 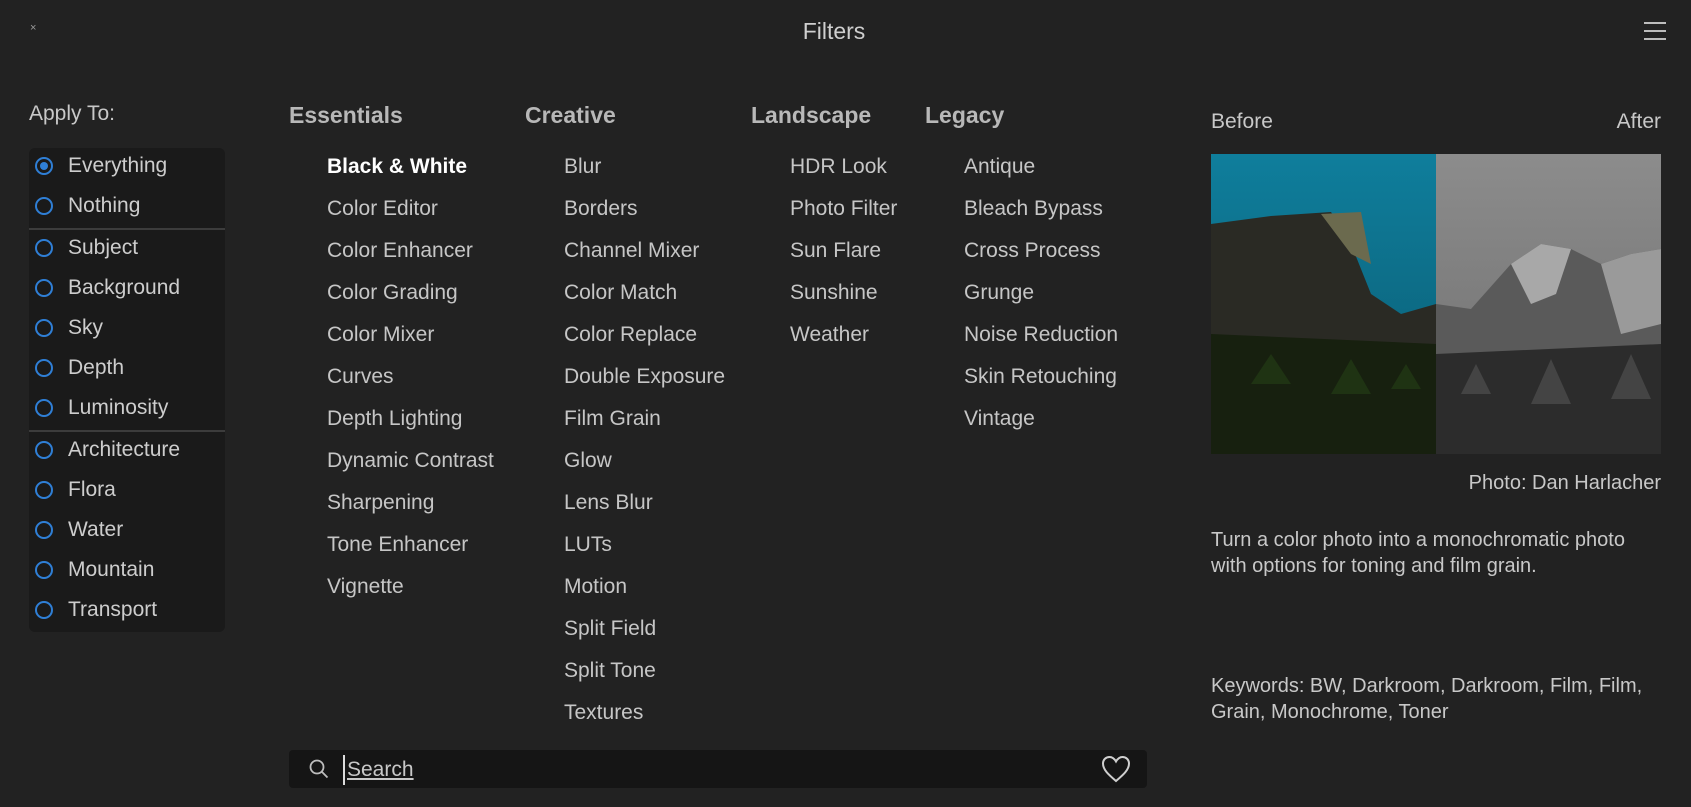 I want to click on filter-item: Color Grading, so click(x=392, y=293).